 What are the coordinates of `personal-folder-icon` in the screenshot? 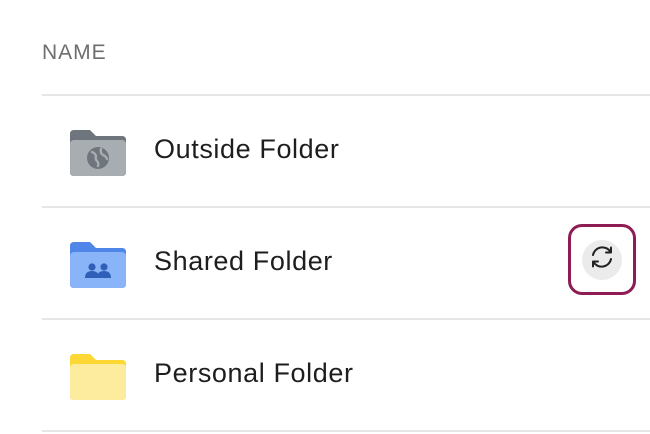 It's located at (98, 377).